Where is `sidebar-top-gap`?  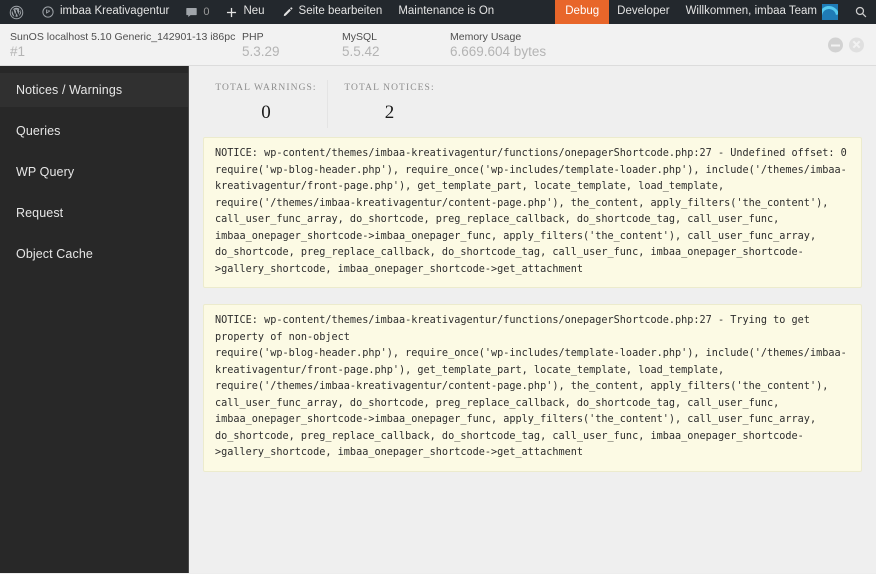
sidebar-top-gap is located at coordinates (94, 69).